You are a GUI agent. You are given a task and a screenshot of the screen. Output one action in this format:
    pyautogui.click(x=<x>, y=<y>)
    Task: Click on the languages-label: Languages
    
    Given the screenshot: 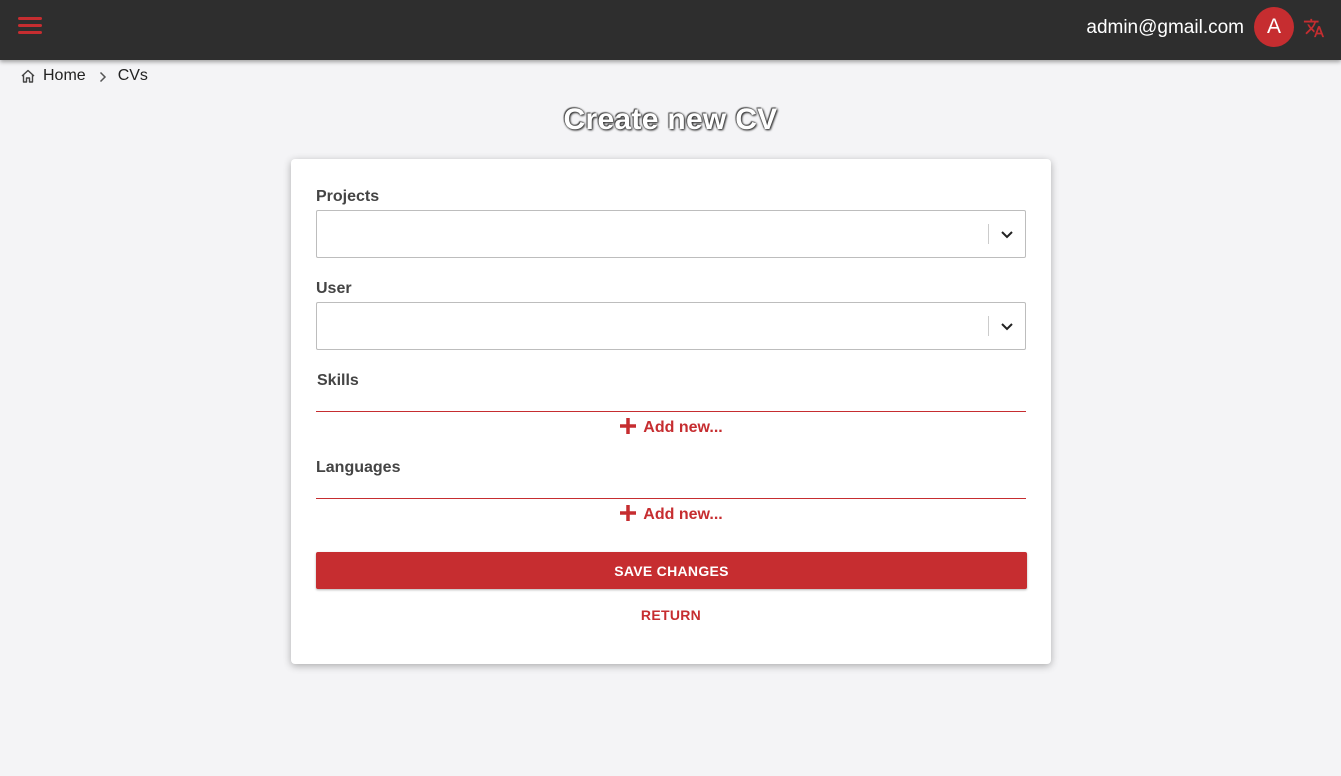 What is the action you would take?
    pyautogui.click(x=358, y=467)
    